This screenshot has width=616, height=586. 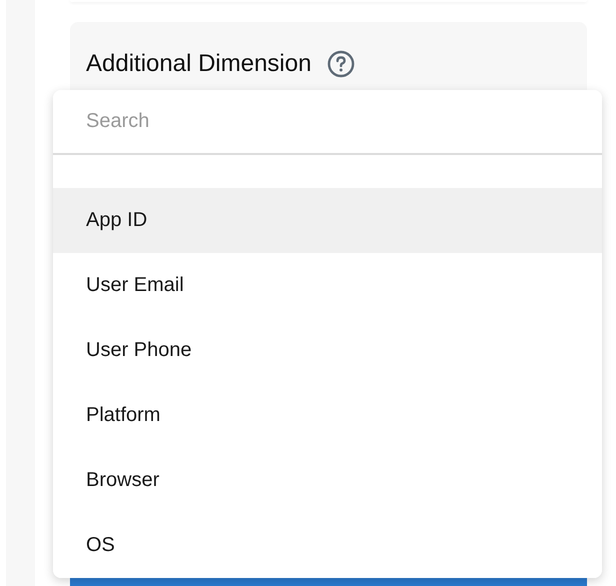 I want to click on dropdown-option: Browser, so click(x=327, y=480).